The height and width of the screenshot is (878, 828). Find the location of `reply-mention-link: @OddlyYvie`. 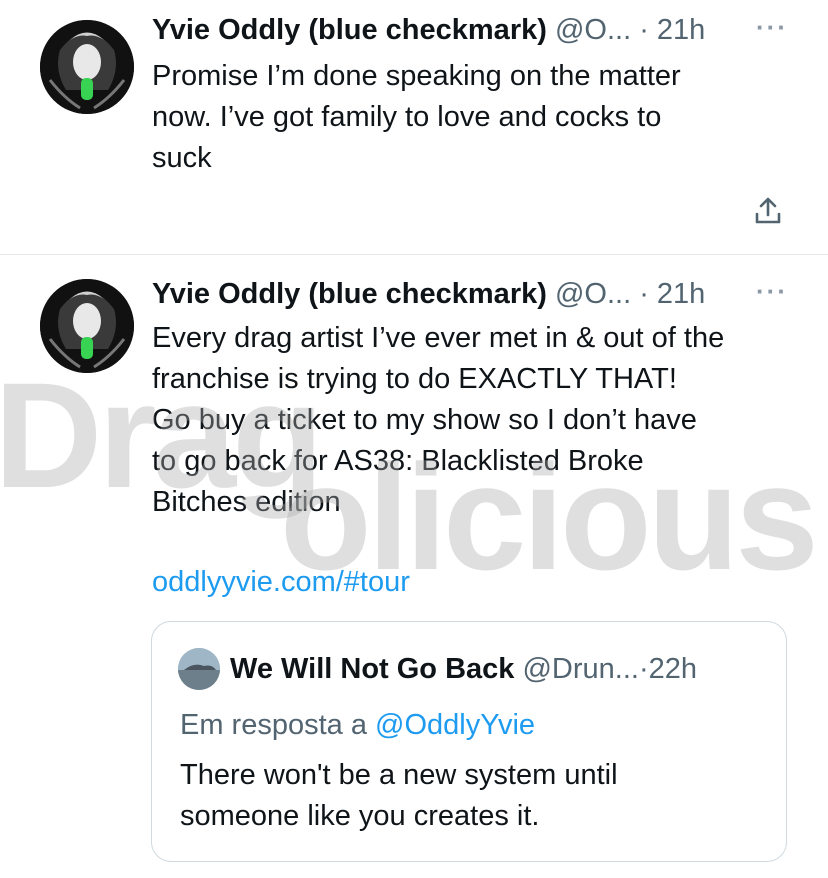

reply-mention-link: @OddlyYvie is located at coordinates (455, 725).